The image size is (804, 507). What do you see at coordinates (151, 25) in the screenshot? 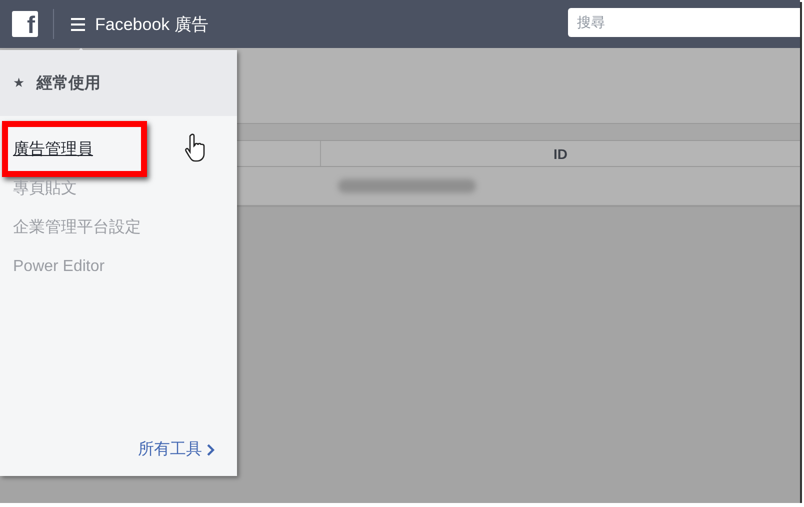
I see `app-title: Facebook 廣告` at bounding box center [151, 25].